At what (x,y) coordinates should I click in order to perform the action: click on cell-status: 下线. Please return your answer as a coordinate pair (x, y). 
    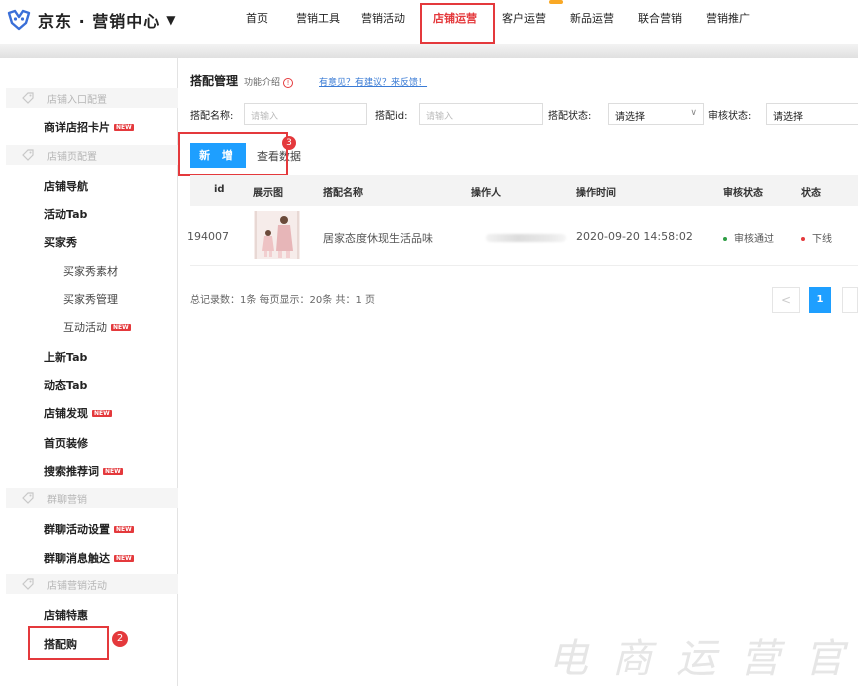
    Looking at the image, I should click on (816, 237).